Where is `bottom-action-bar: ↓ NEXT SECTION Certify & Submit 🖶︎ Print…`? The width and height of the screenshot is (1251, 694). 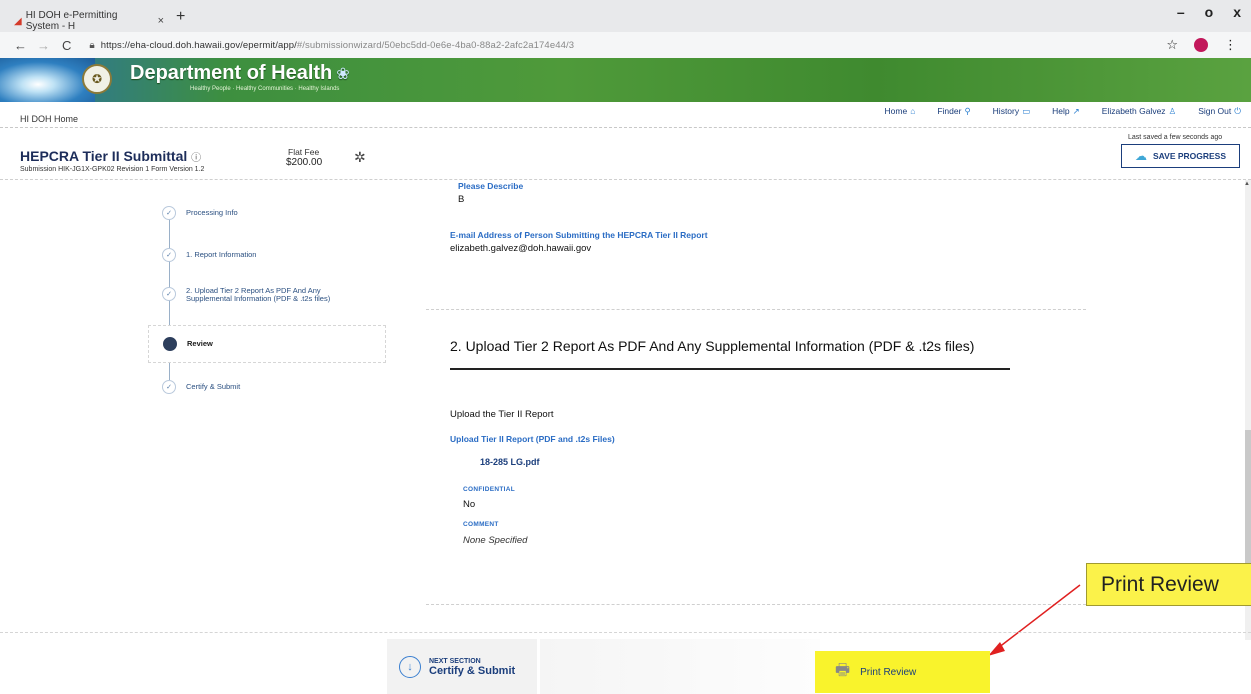
bottom-action-bar: ↓ NEXT SECTION Certify & Submit 🖶︎ Print… is located at coordinates (625, 663).